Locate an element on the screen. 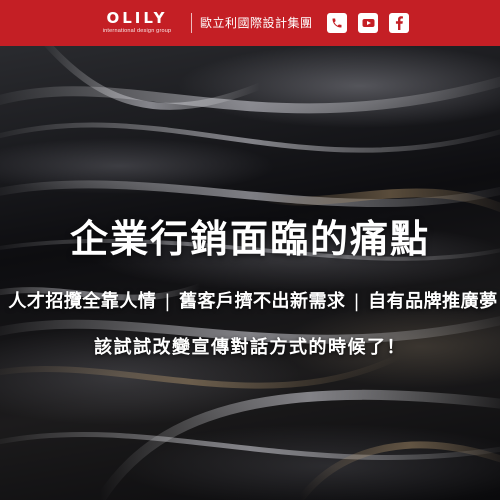  pain-point: 人才招攬全靠人情 is located at coordinates (82, 301).